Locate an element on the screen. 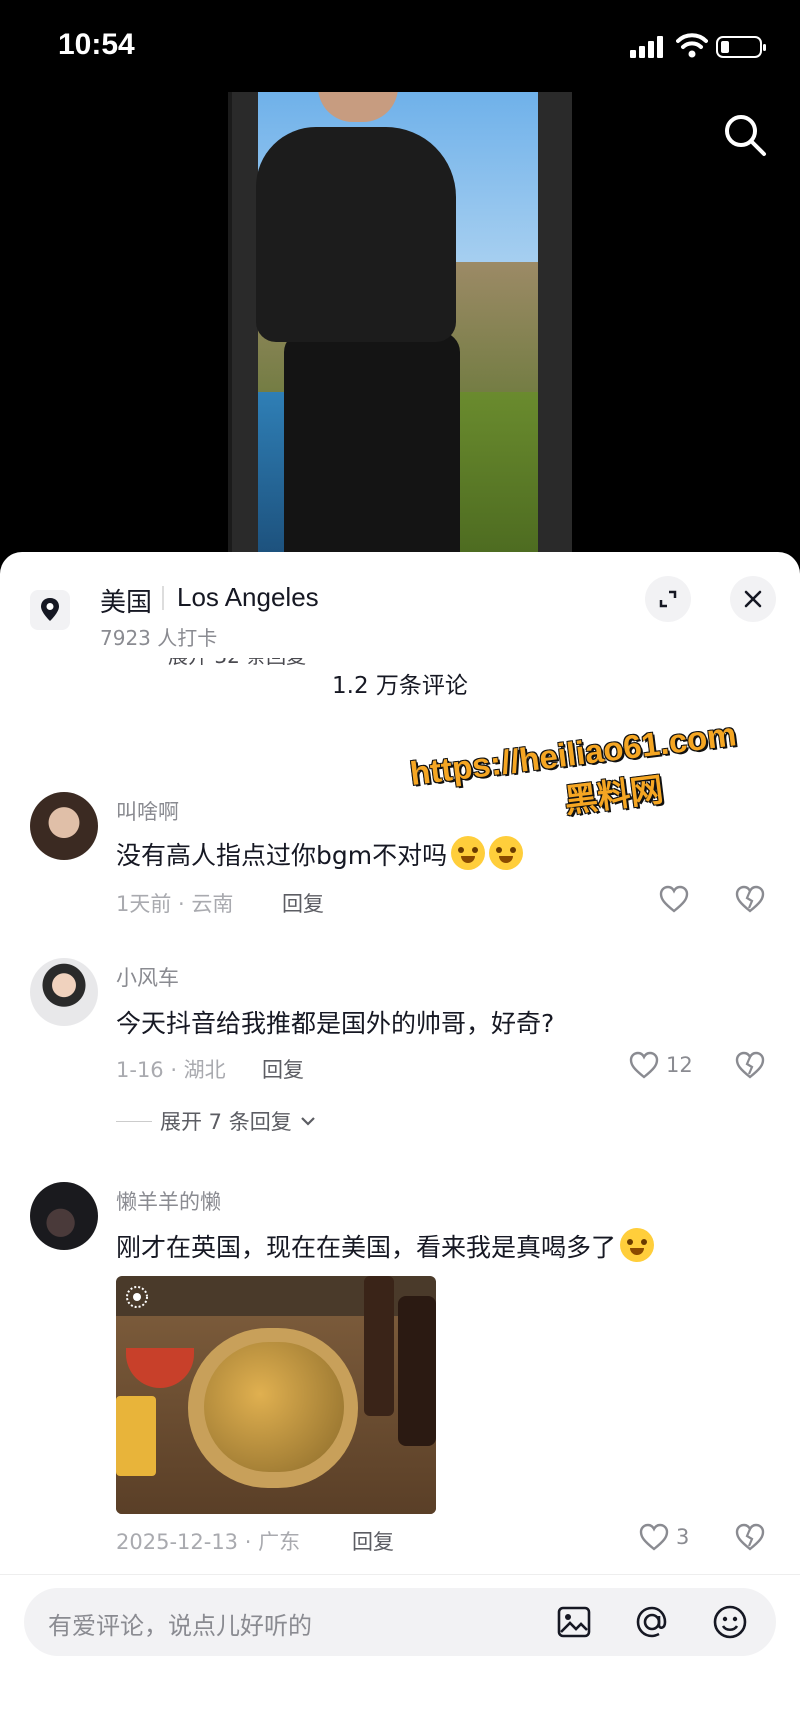 This screenshot has height=1733, width=800. like-button is located at coordinates (674, 899).